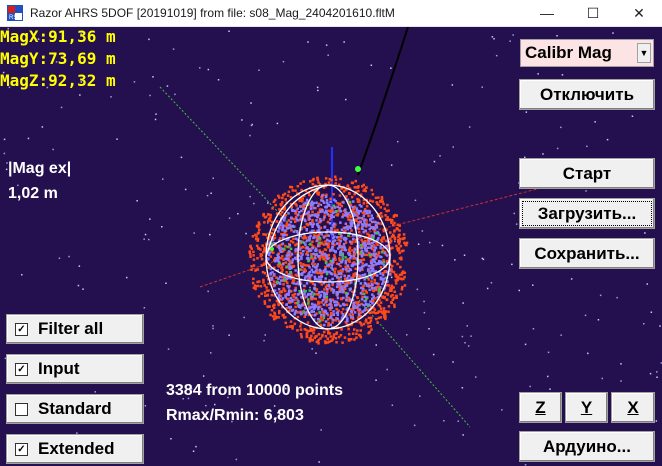  What do you see at coordinates (547, 13) in the screenshot?
I see `minimize-button: —` at bounding box center [547, 13].